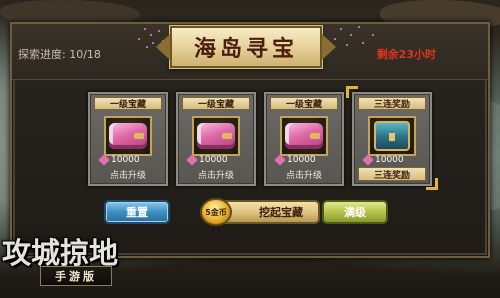 The image size is (500, 298). I want to click on bonus-card: 三连奖励 10000 三连奖励, so click(392, 139).